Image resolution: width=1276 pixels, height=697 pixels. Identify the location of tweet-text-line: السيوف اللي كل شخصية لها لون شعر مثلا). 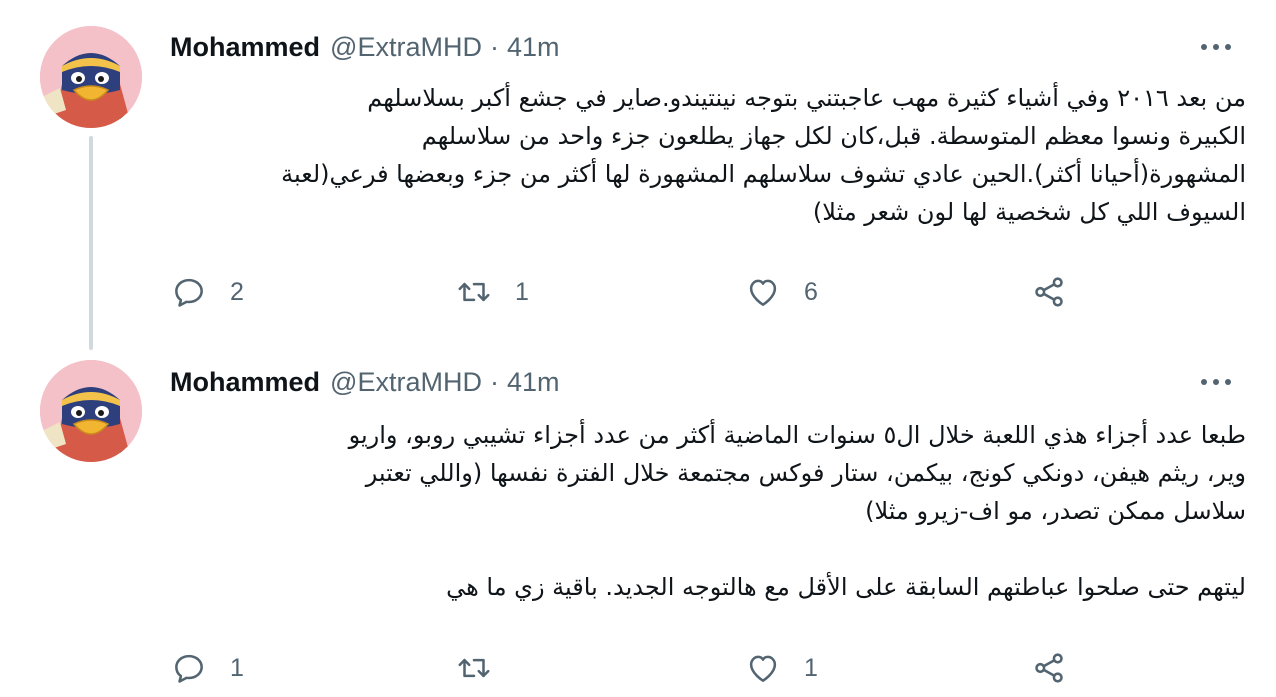
(1029, 212).